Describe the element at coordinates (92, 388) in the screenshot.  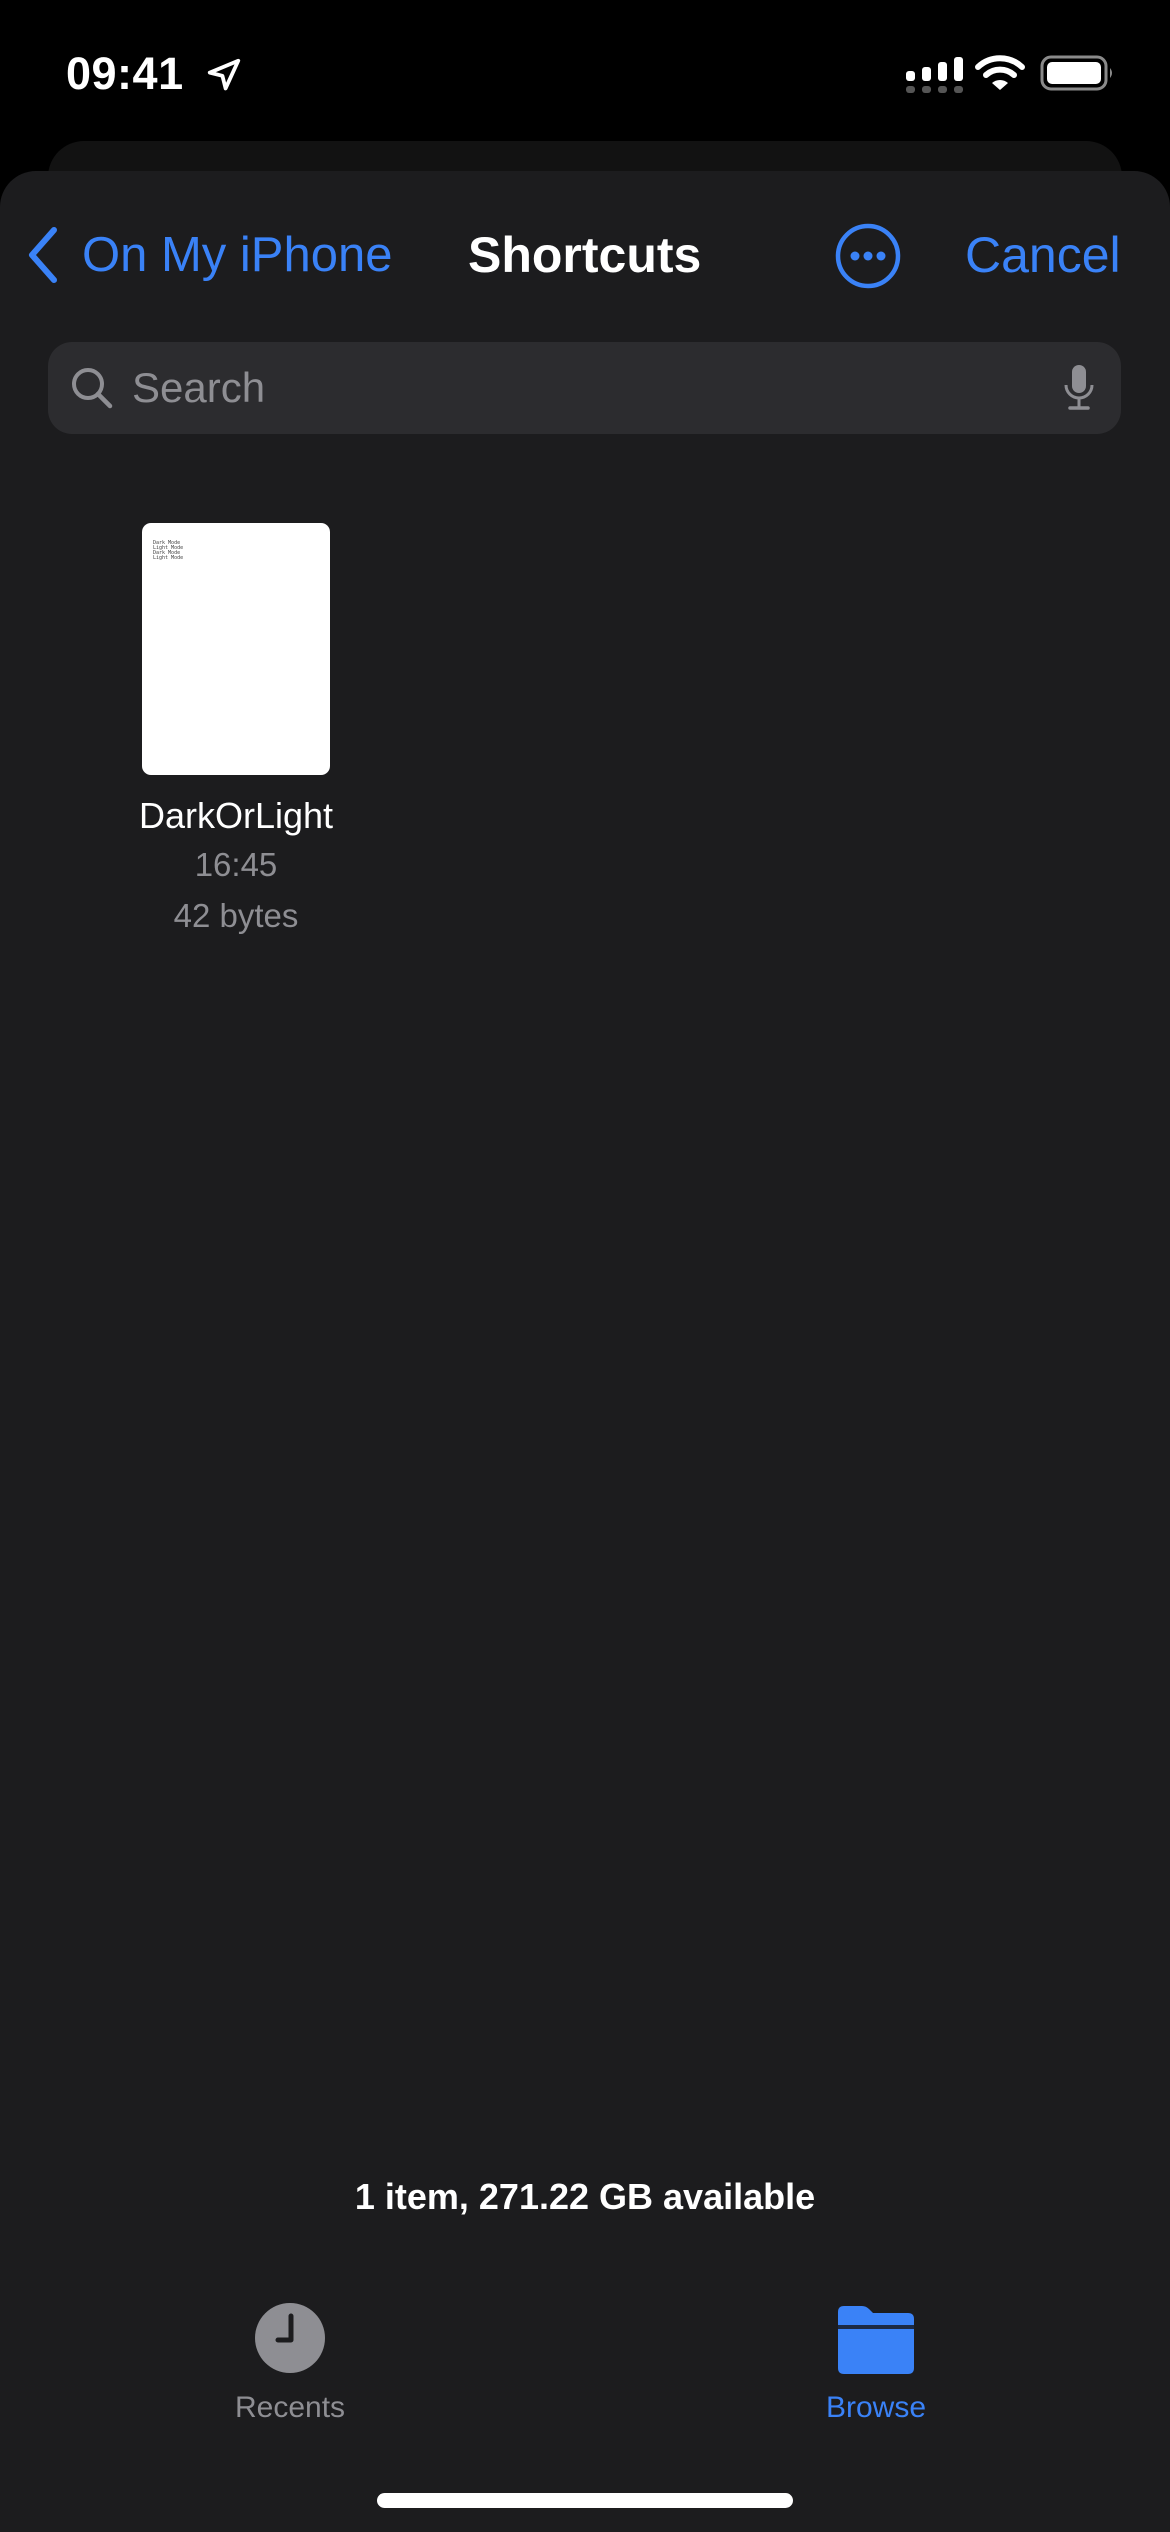
I see `search-icon` at that location.